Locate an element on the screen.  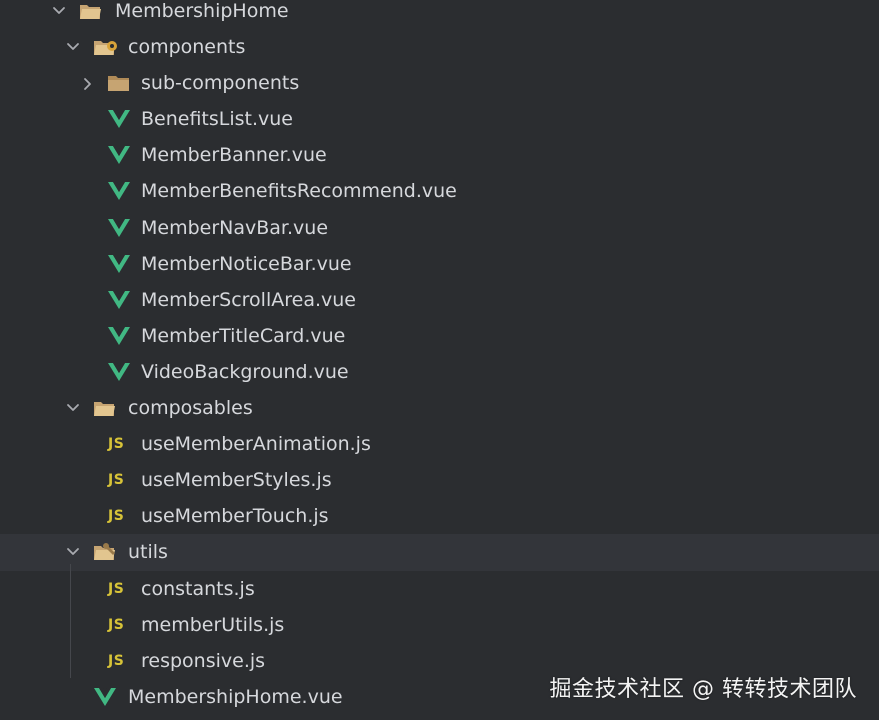
tree-row-membershiphome: MembershipHome is located at coordinates (439, 14).